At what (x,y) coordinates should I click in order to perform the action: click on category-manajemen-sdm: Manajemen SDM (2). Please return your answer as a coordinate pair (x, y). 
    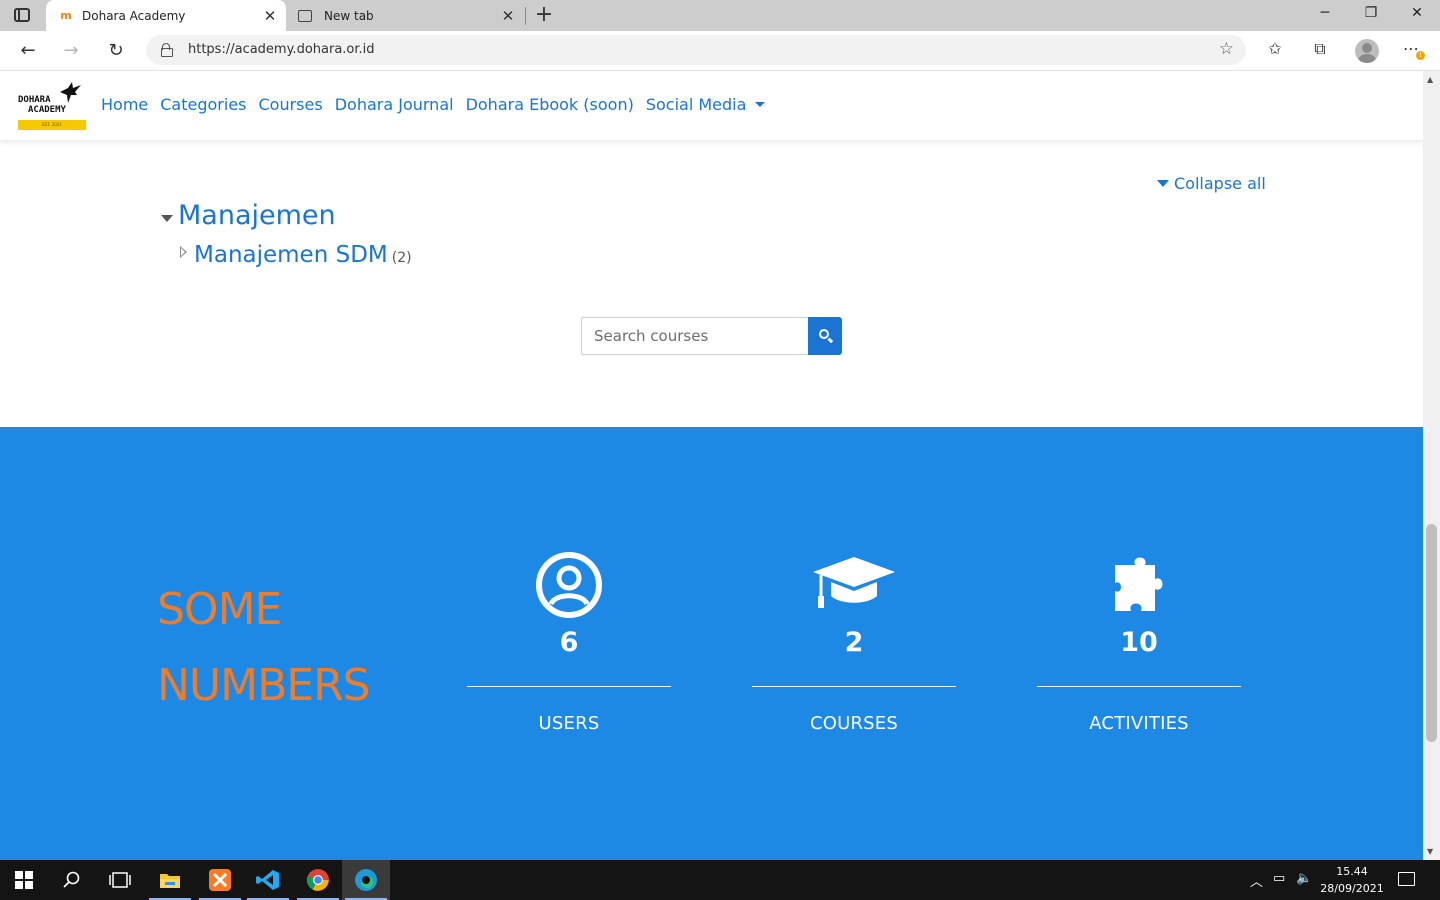
    Looking at the image, I should click on (296, 255).